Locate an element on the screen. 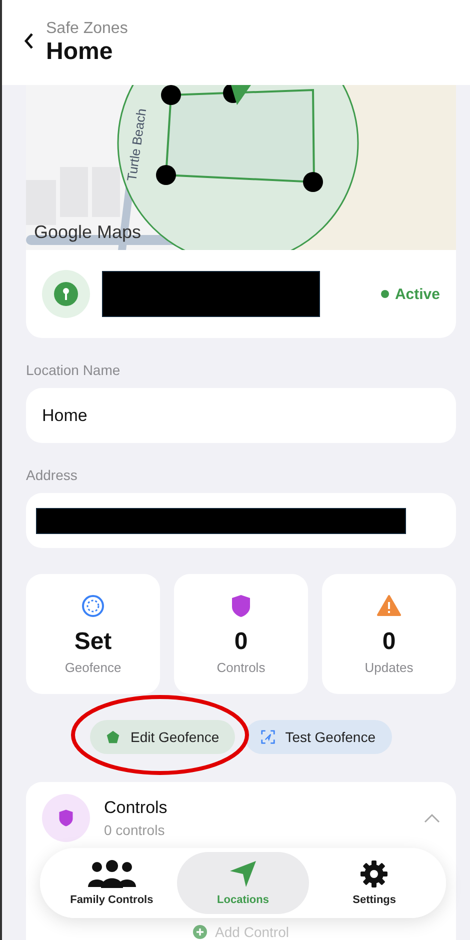 The width and height of the screenshot is (470, 940). navigation-arrow-icon is located at coordinates (242, 874).